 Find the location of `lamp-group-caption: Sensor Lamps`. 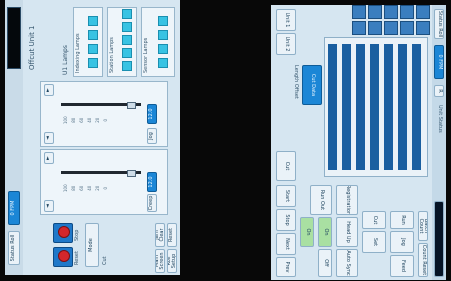

lamp-group-caption: Sensor Lamps is located at coordinates (146, 55).